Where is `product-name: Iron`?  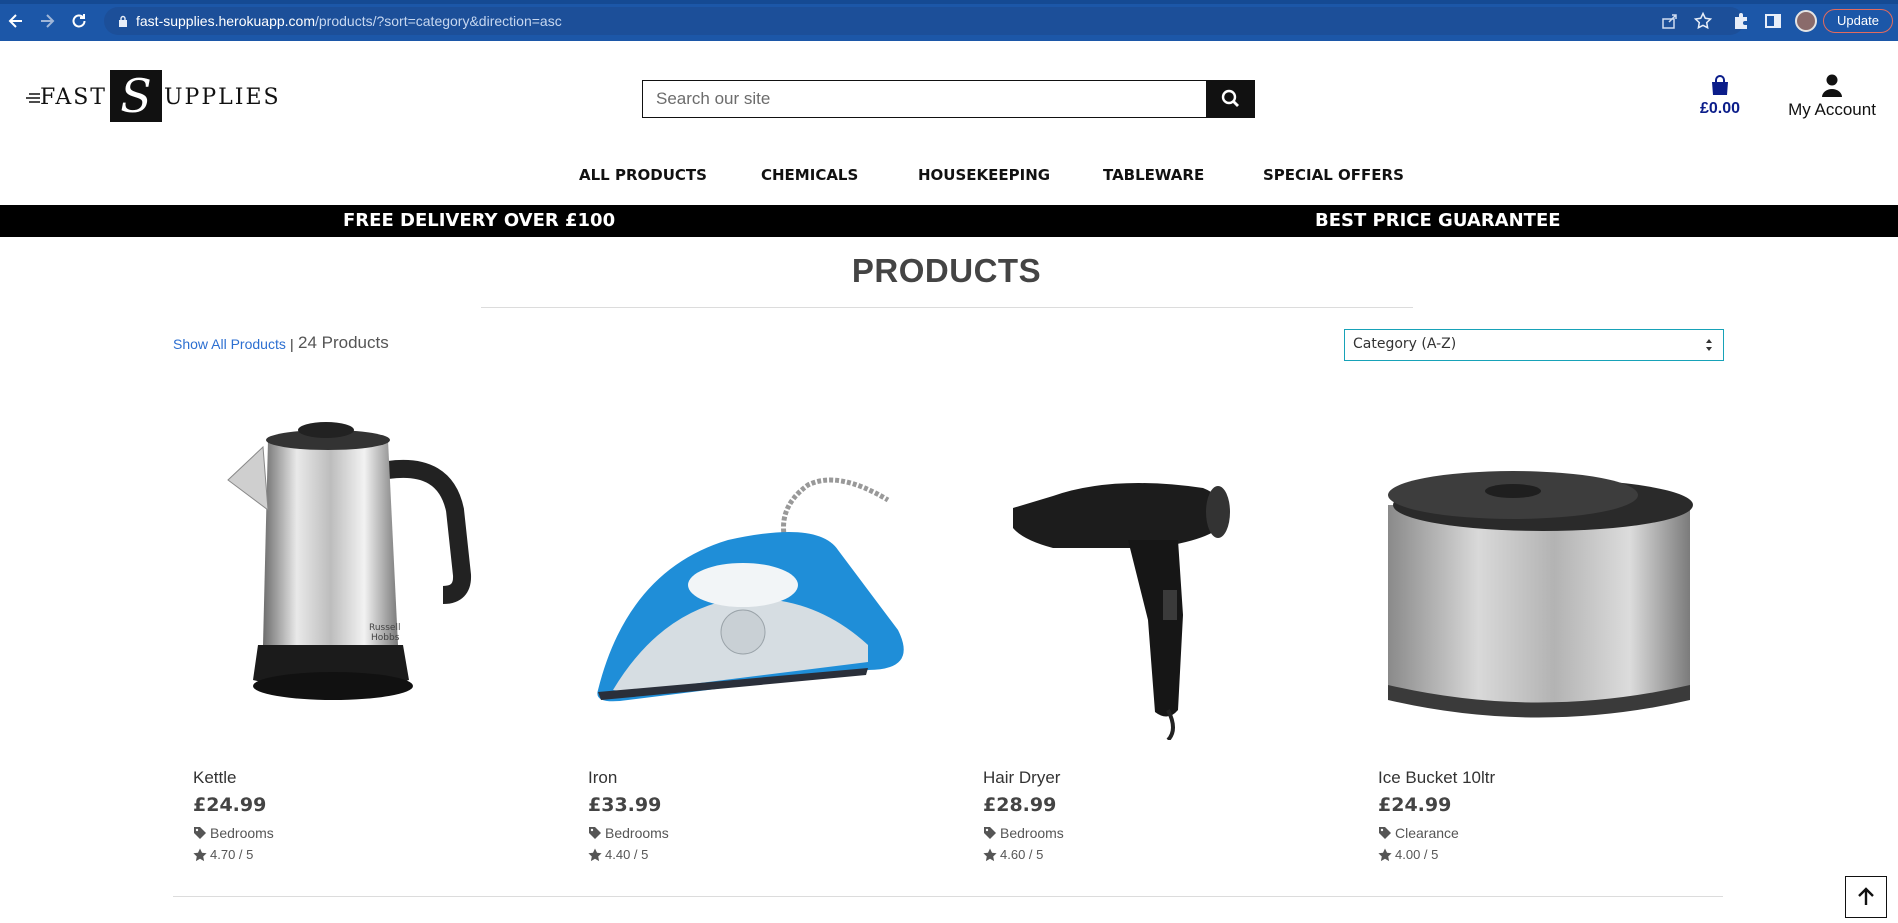 product-name: Iron is located at coordinates (602, 778).